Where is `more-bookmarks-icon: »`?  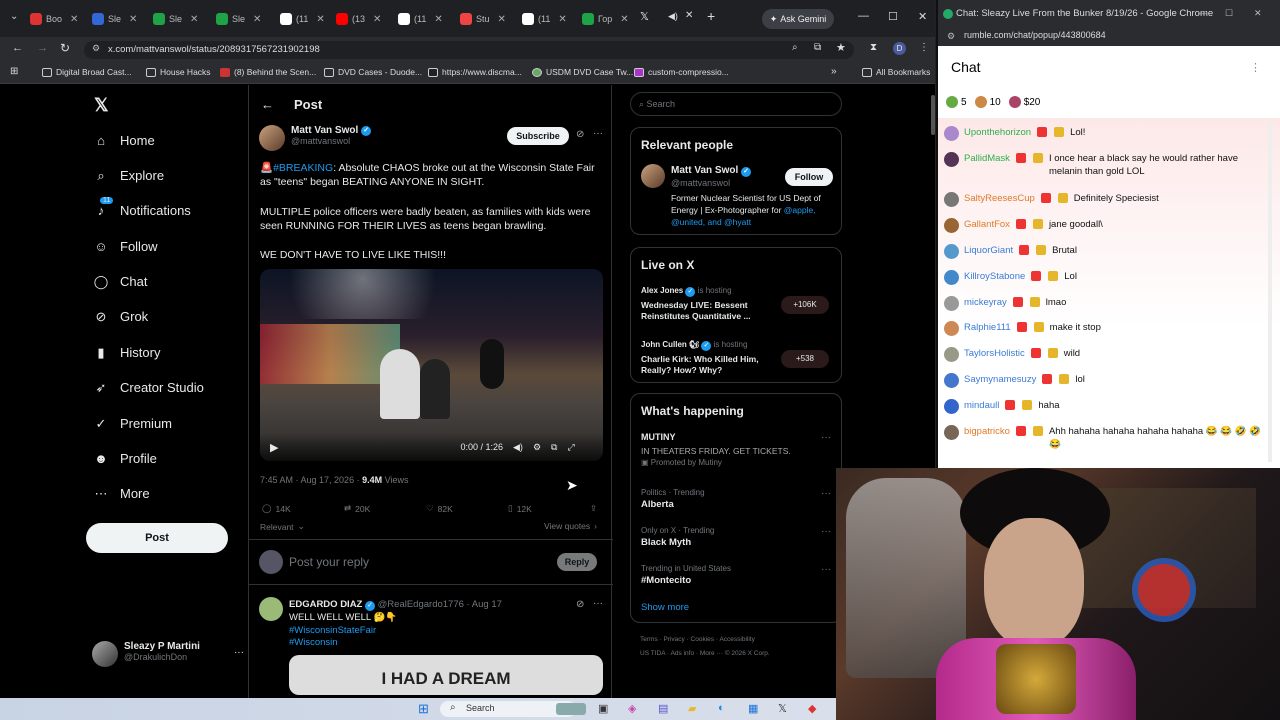 more-bookmarks-icon: » is located at coordinates (834, 71).